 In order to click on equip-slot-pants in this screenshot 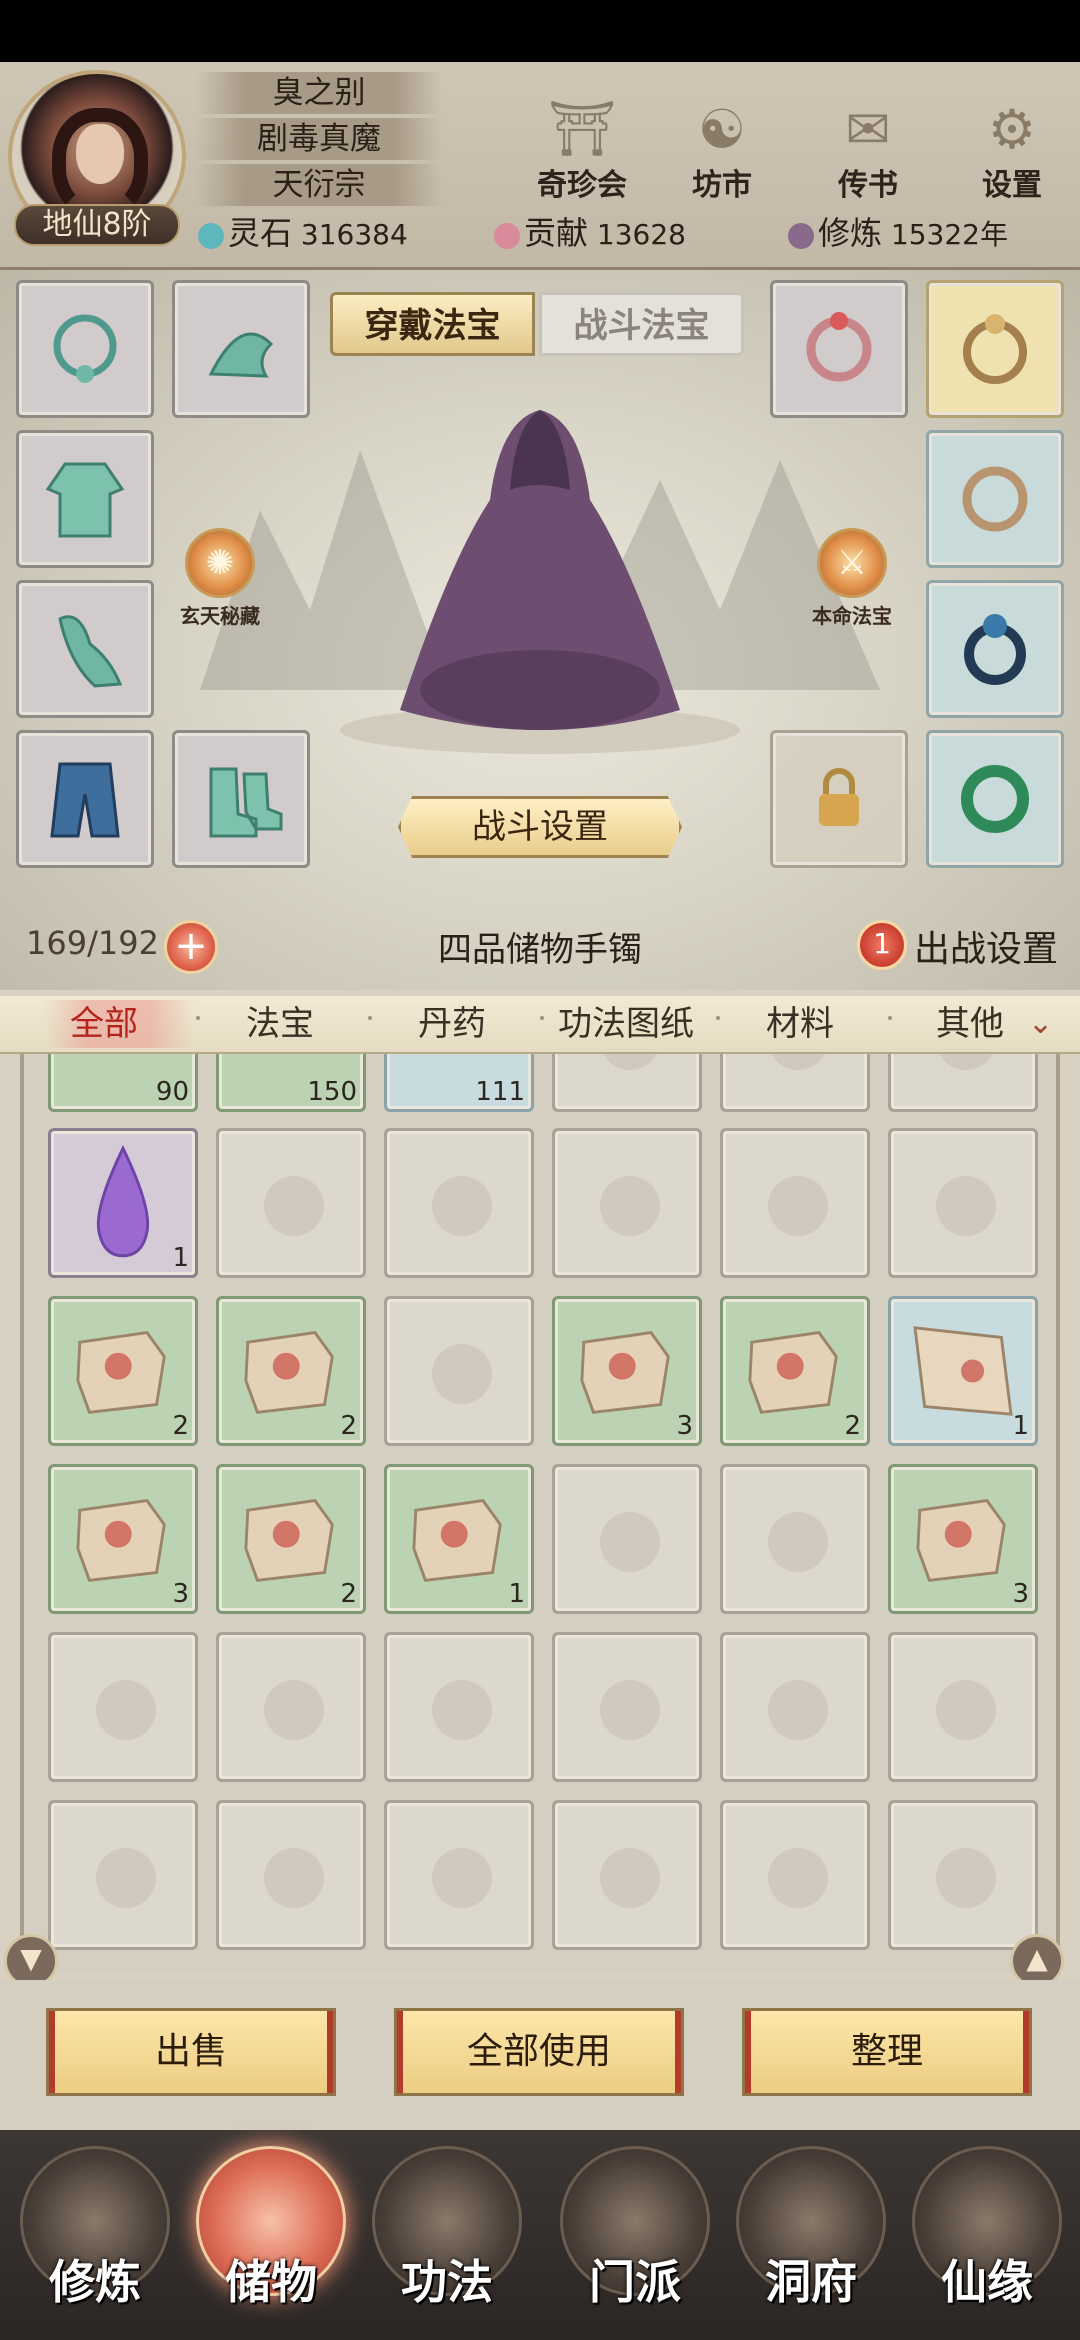, I will do `click(85, 799)`.